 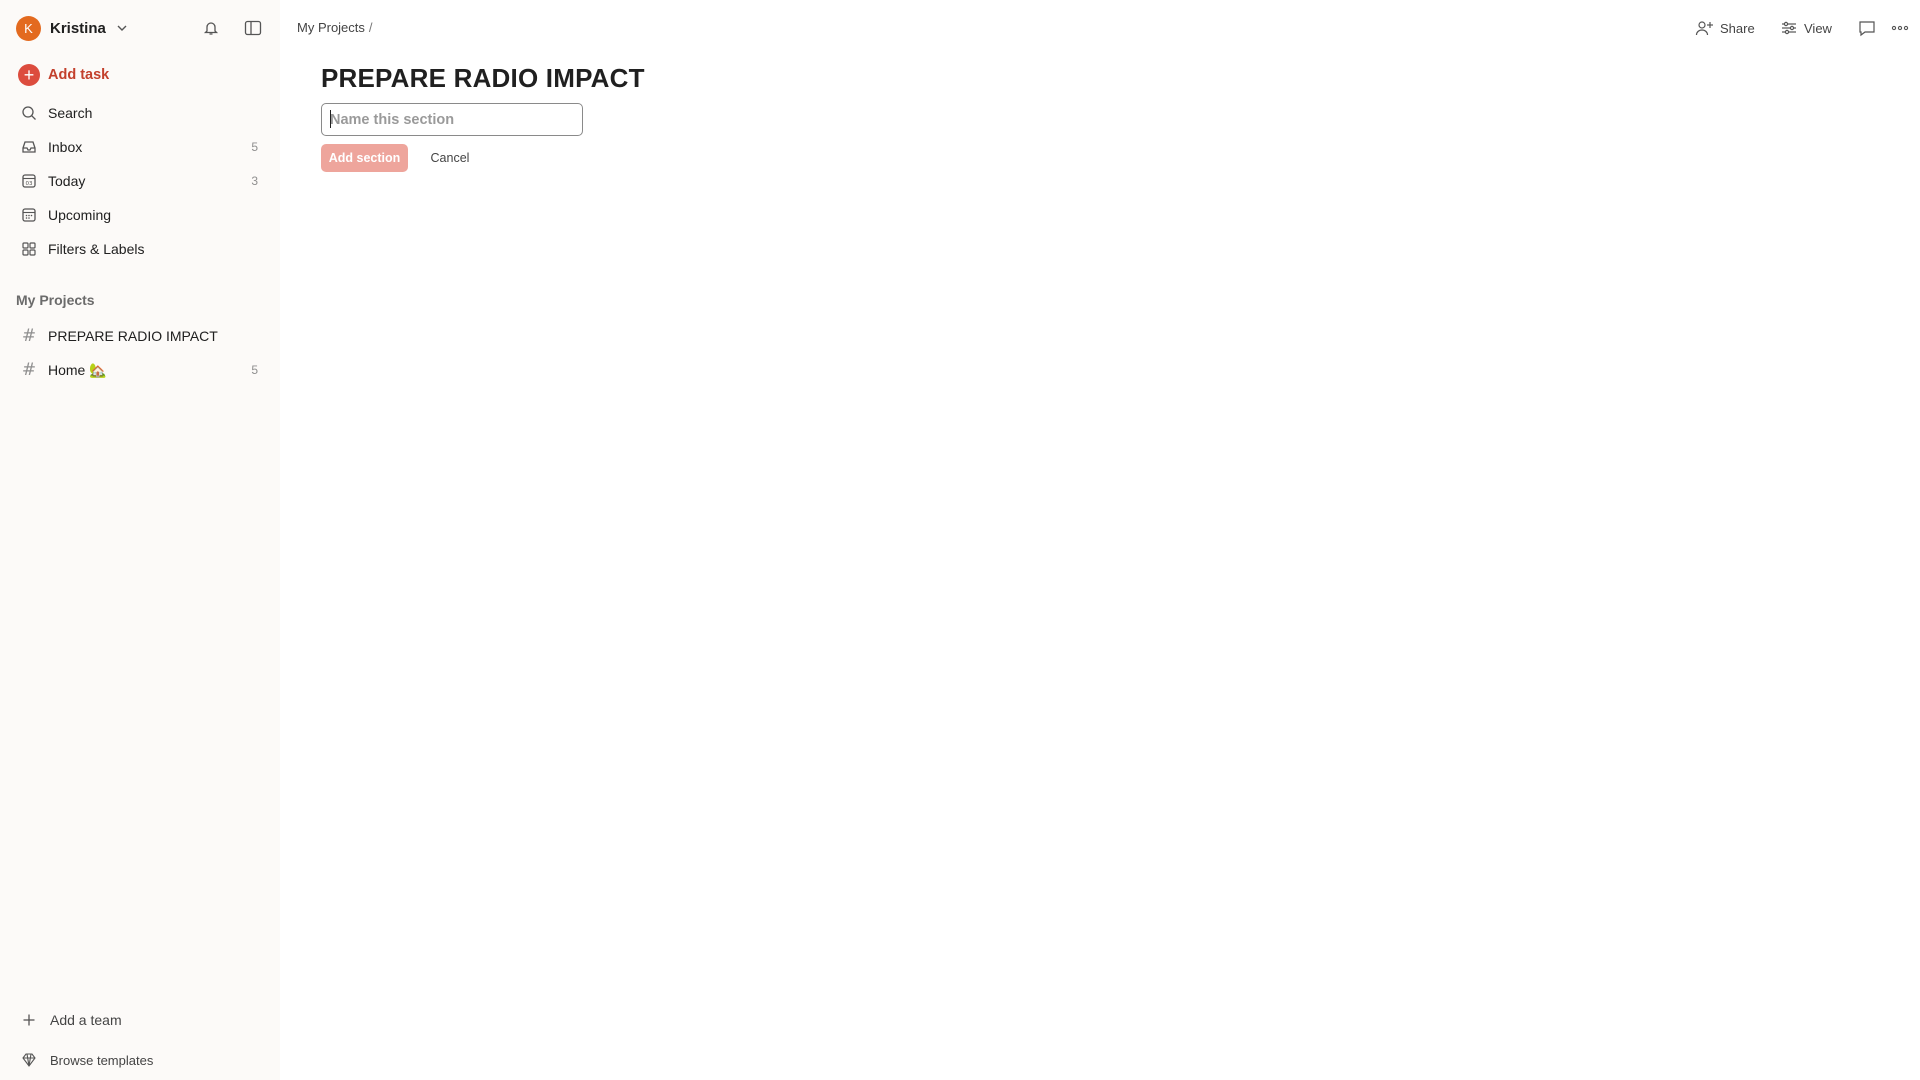 I want to click on sidebar-item-search: Search, so click(x=140, y=113).